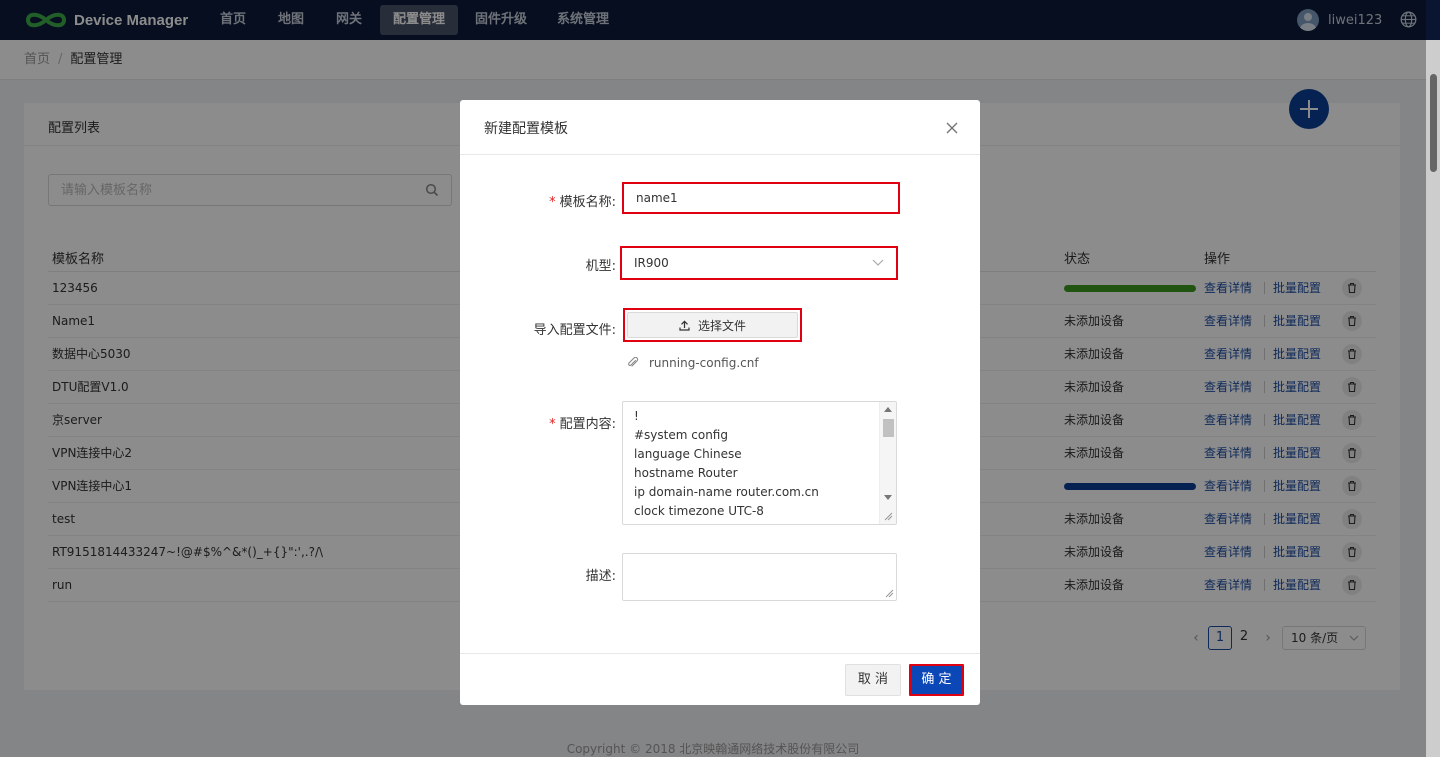 The height and width of the screenshot is (757, 1440). What do you see at coordinates (699, 511) in the screenshot?
I see `config-line: clock timezone UTC-8` at bounding box center [699, 511].